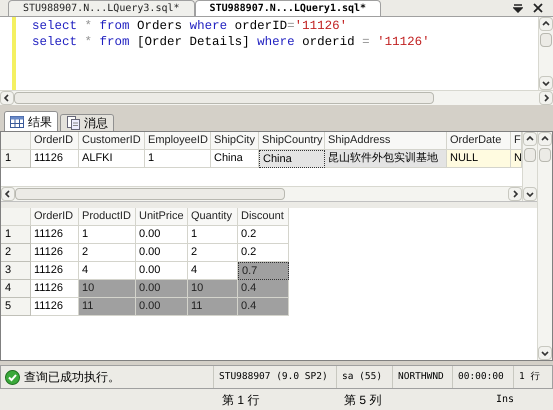  Describe the element at coordinates (112, 159) in the screenshot. I see `table-cell: ALFKI` at that location.